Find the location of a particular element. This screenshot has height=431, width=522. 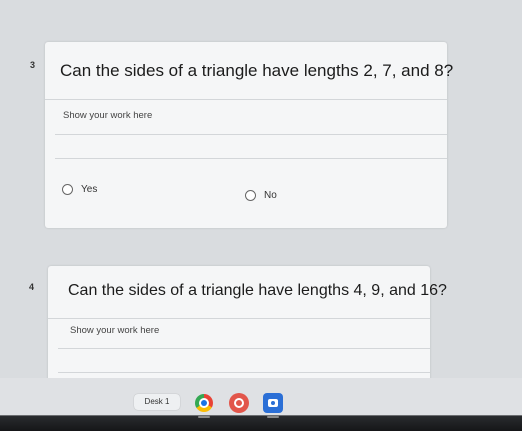

question-number: 4 is located at coordinates (32, 287).